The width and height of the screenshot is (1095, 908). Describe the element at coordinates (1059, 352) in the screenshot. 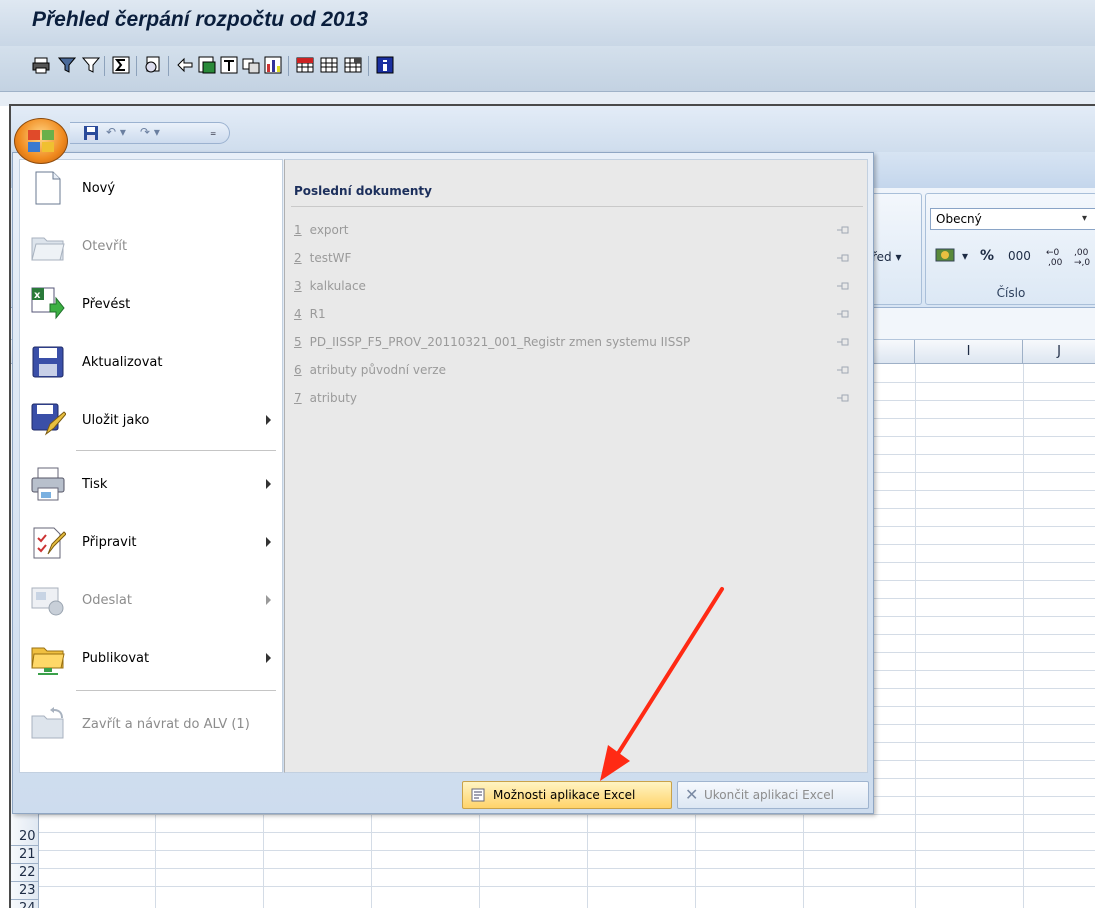

I see `column-header-j: J` at that location.